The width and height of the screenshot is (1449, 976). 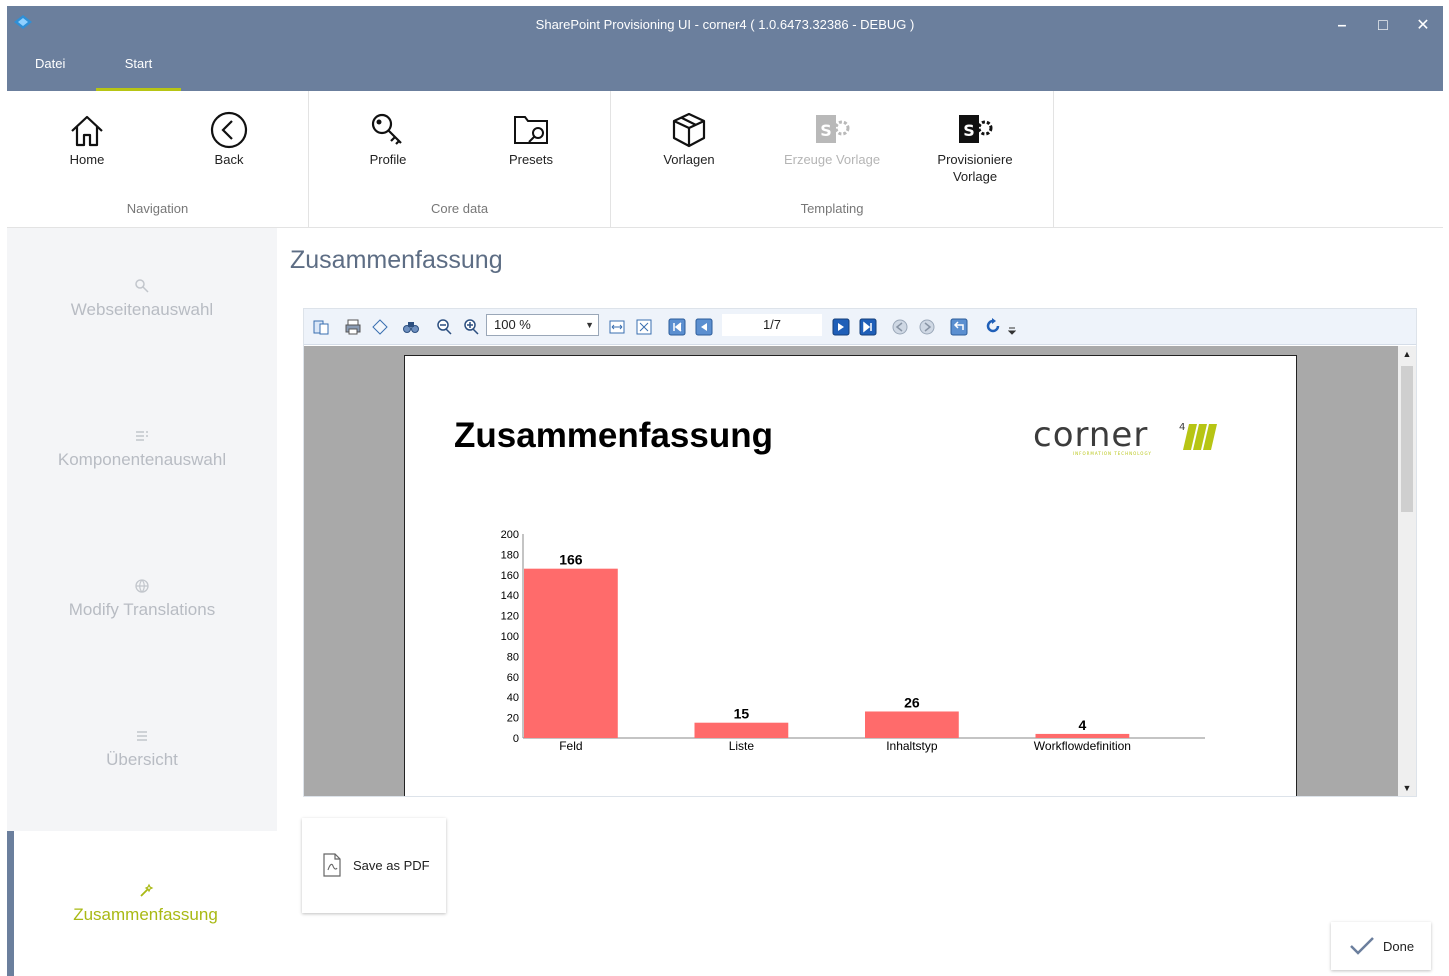 What do you see at coordinates (444, 327) in the screenshot?
I see `zoom-out-icon` at bounding box center [444, 327].